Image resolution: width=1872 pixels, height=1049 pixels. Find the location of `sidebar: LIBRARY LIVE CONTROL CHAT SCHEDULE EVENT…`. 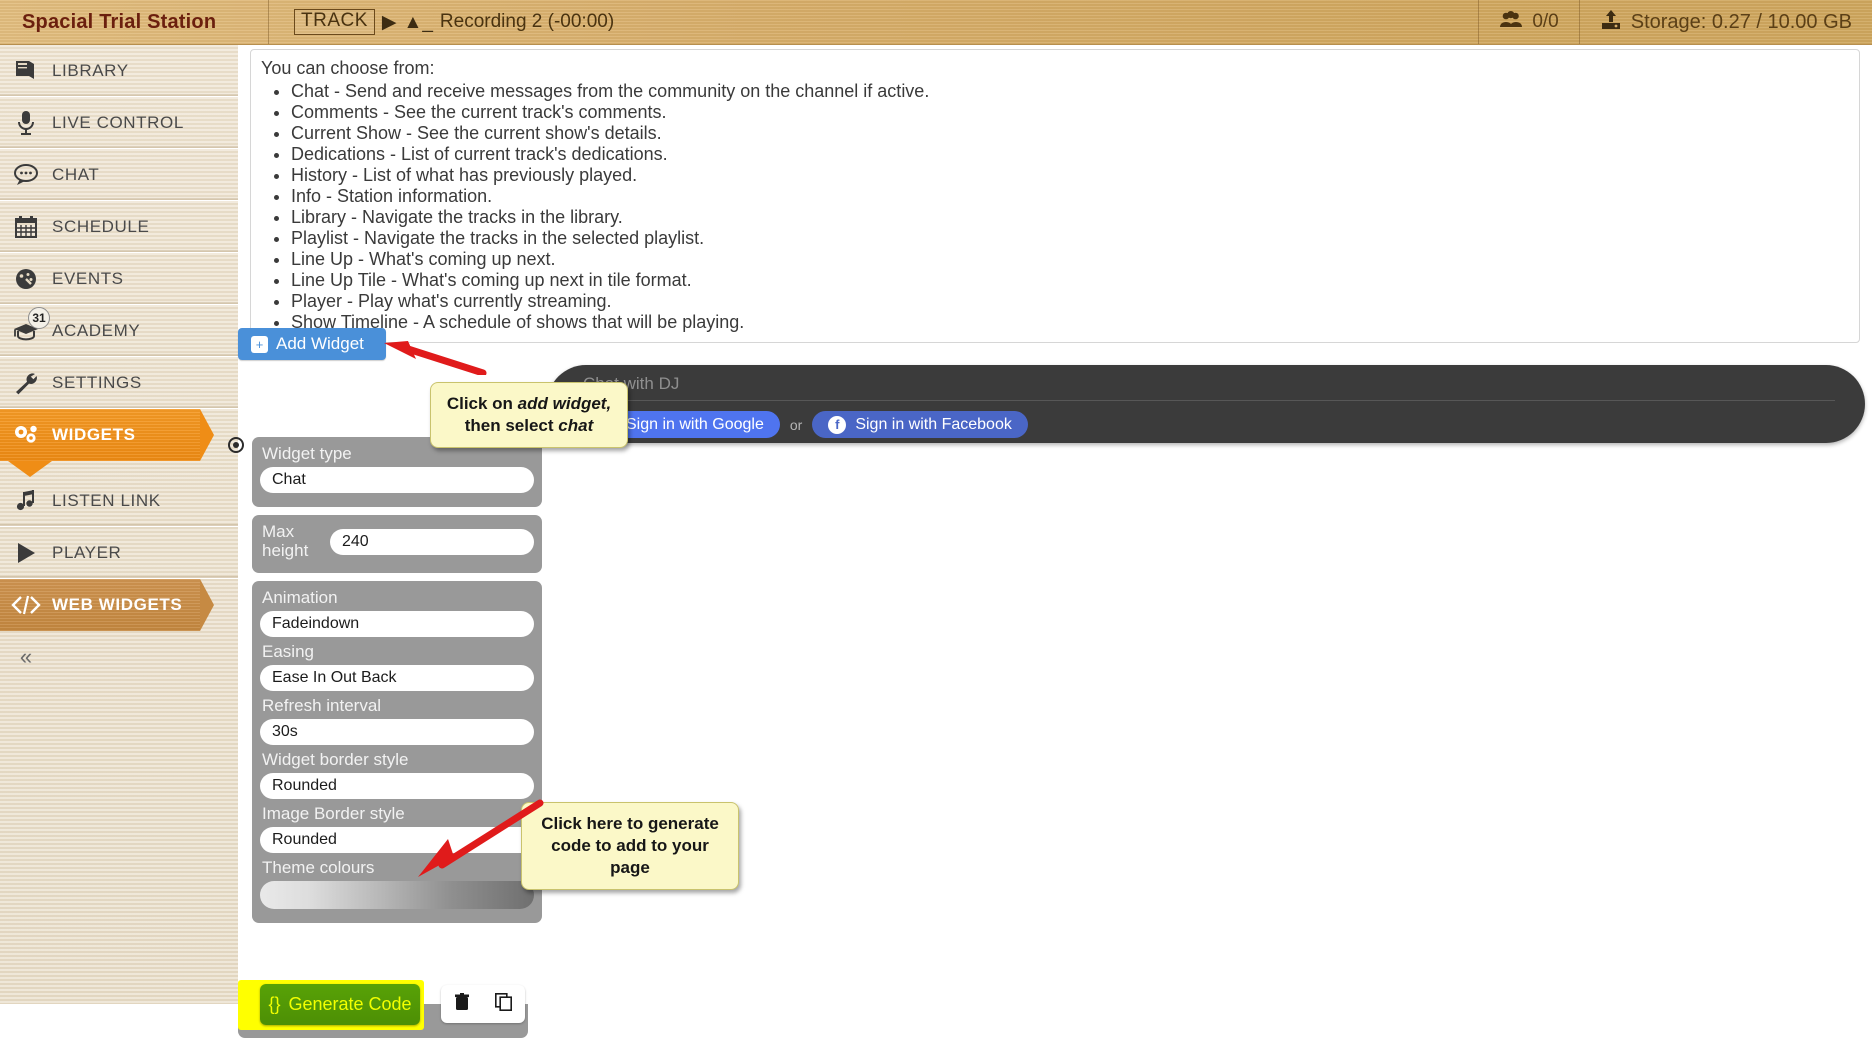

sidebar: LIBRARY LIVE CONTROL CHAT SCHEDULE EVENT… is located at coordinates (119, 524).